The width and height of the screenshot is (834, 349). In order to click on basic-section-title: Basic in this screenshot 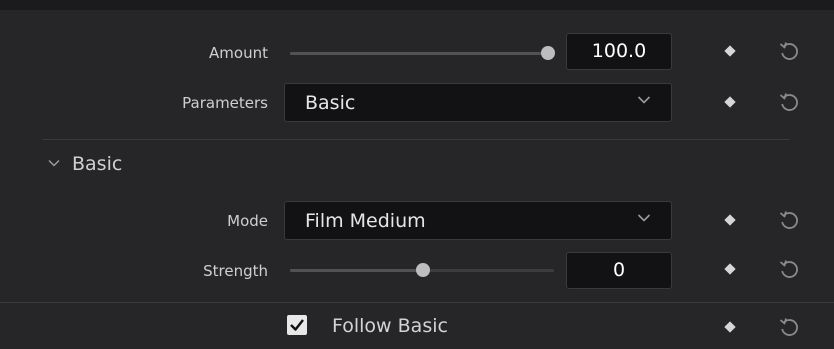, I will do `click(97, 164)`.